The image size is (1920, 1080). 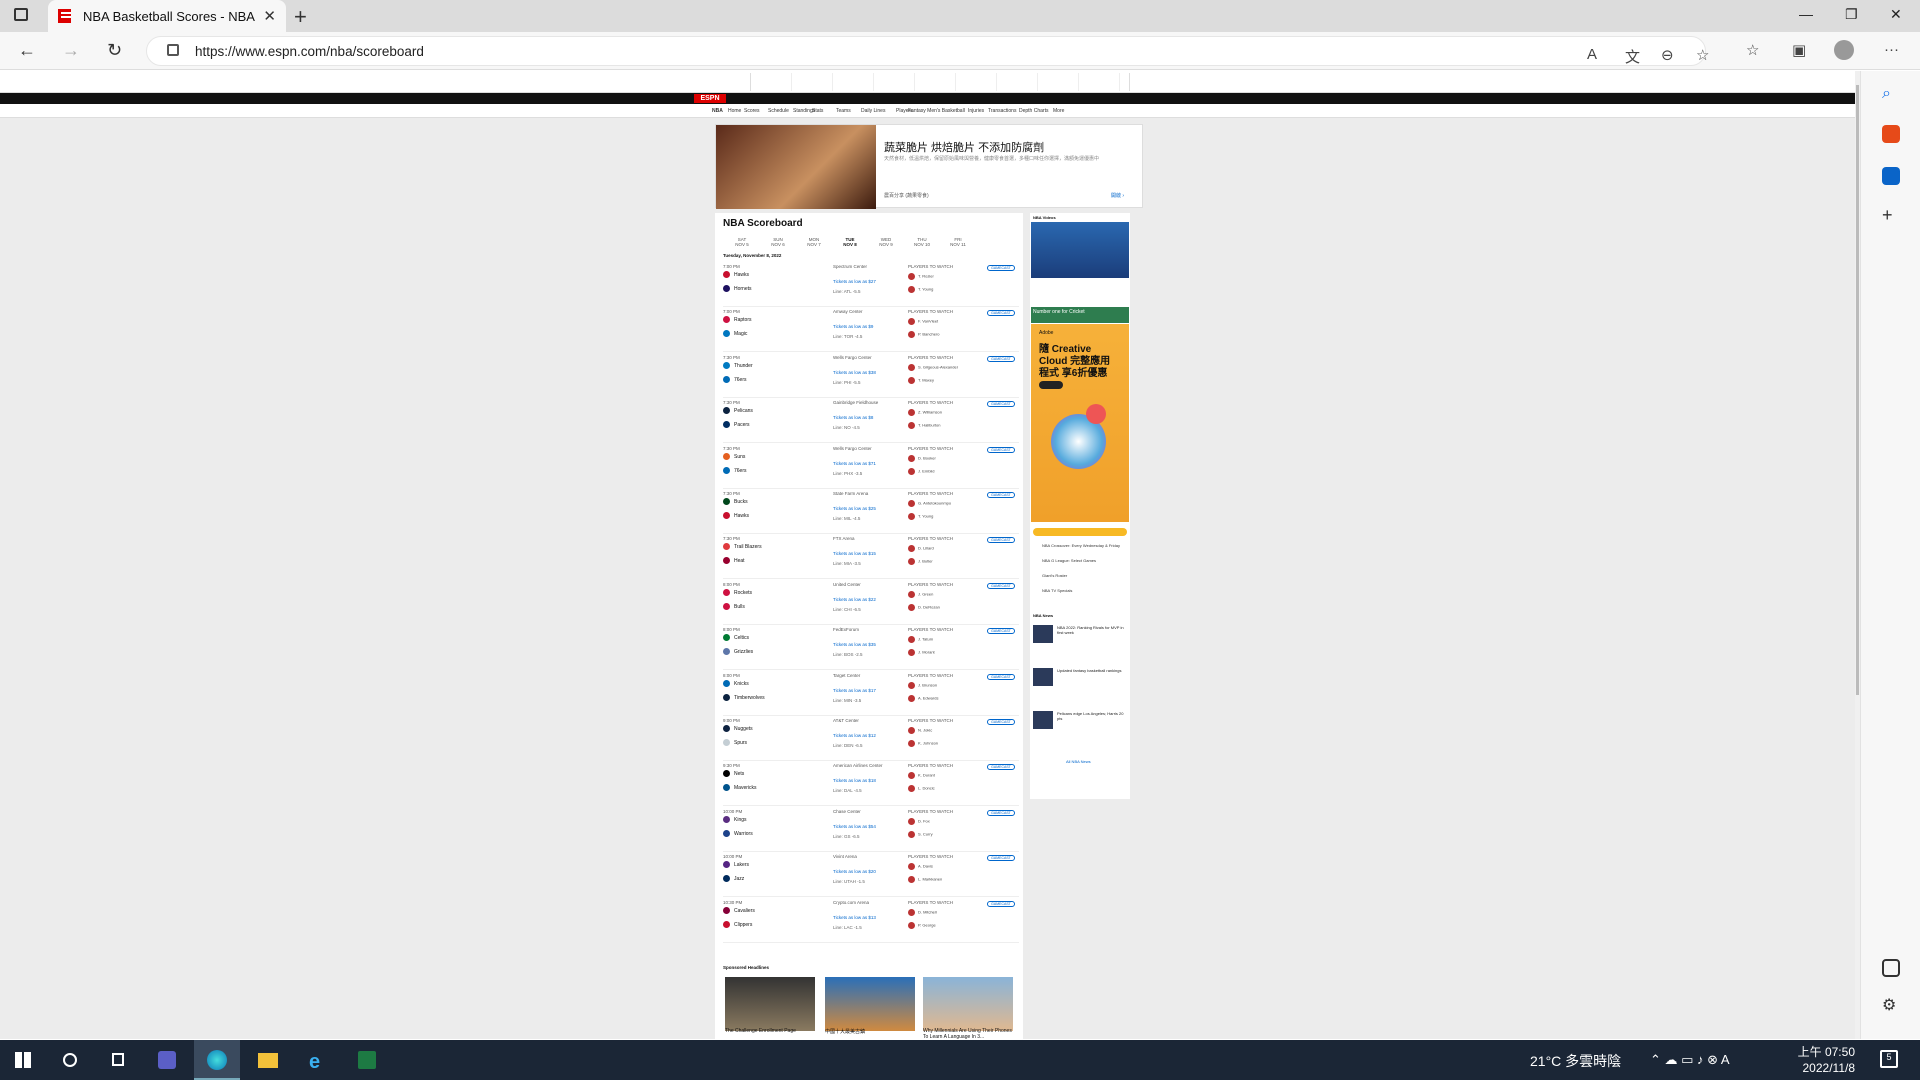 What do you see at coordinates (1891, 49) in the screenshot?
I see `menu-icon: ···` at bounding box center [1891, 49].